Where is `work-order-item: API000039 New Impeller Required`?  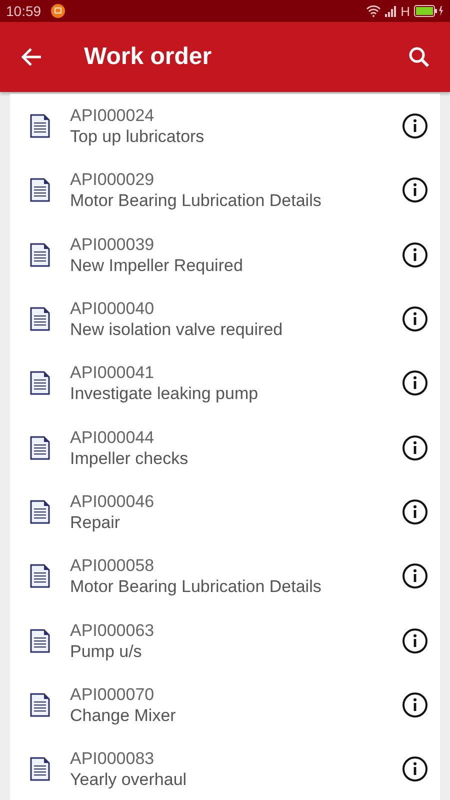
work-order-item: API000039 New Impeller Required is located at coordinates (225, 254).